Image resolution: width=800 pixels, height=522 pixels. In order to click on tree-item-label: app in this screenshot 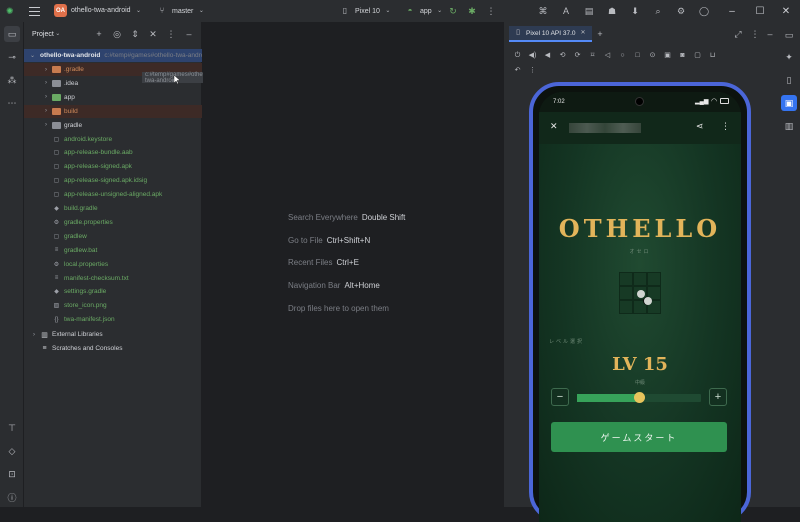, I will do `click(69, 97)`.